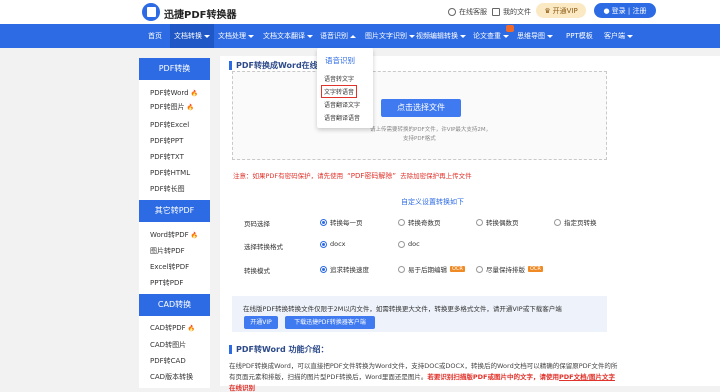 The height and width of the screenshot is (392, 720). I want to click on radio-speed-mode: 追求转换速度, so click(344, 269).